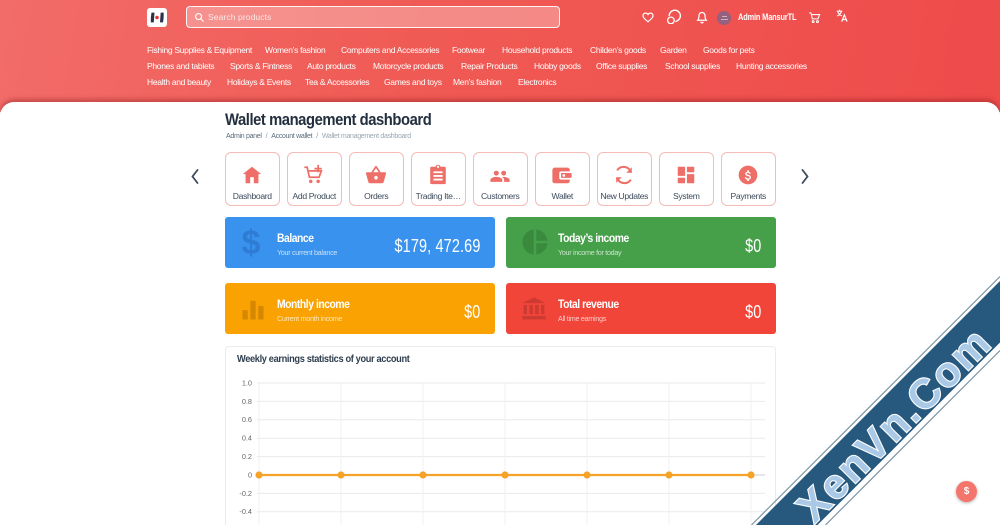 This screenshot has width=1000, height=525. What do you see at coordinates (245, 493) in the screenshot?
I see `svg-text: -0.2` at bounding box center [245, 493].